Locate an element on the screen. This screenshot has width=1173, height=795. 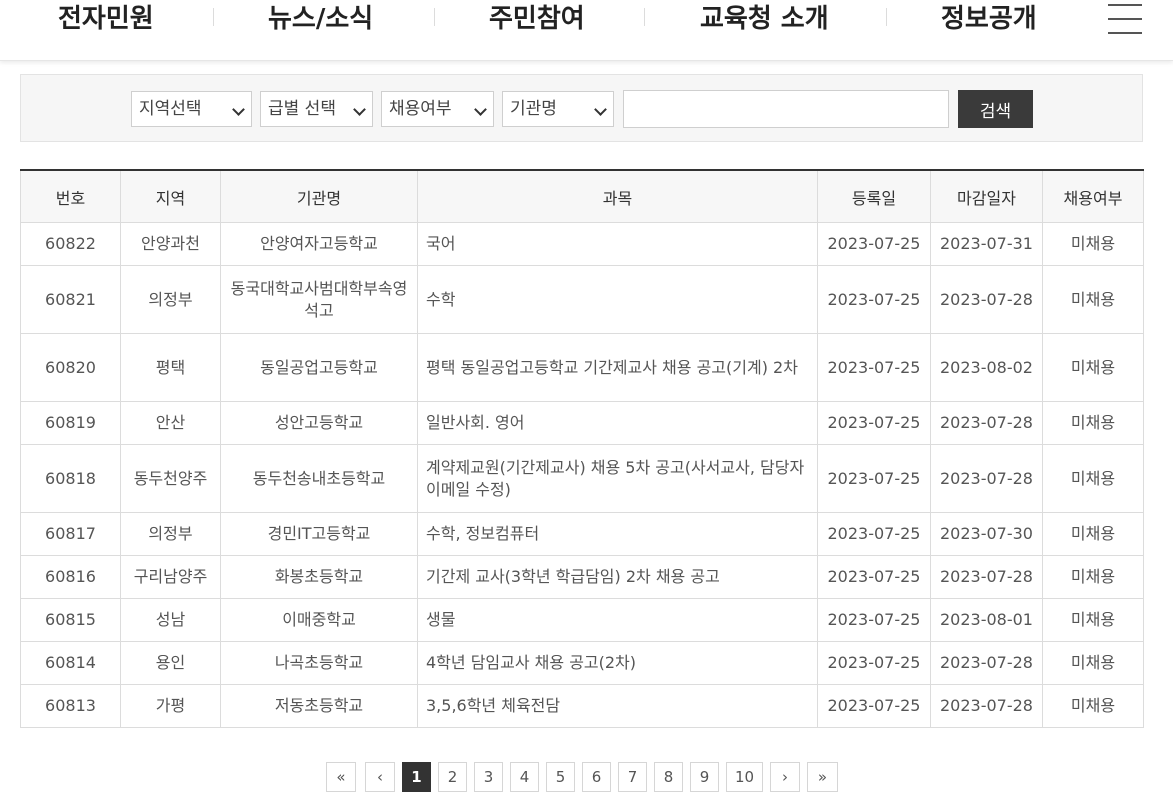
first-page-button: « is located at coordinates (341, 777).